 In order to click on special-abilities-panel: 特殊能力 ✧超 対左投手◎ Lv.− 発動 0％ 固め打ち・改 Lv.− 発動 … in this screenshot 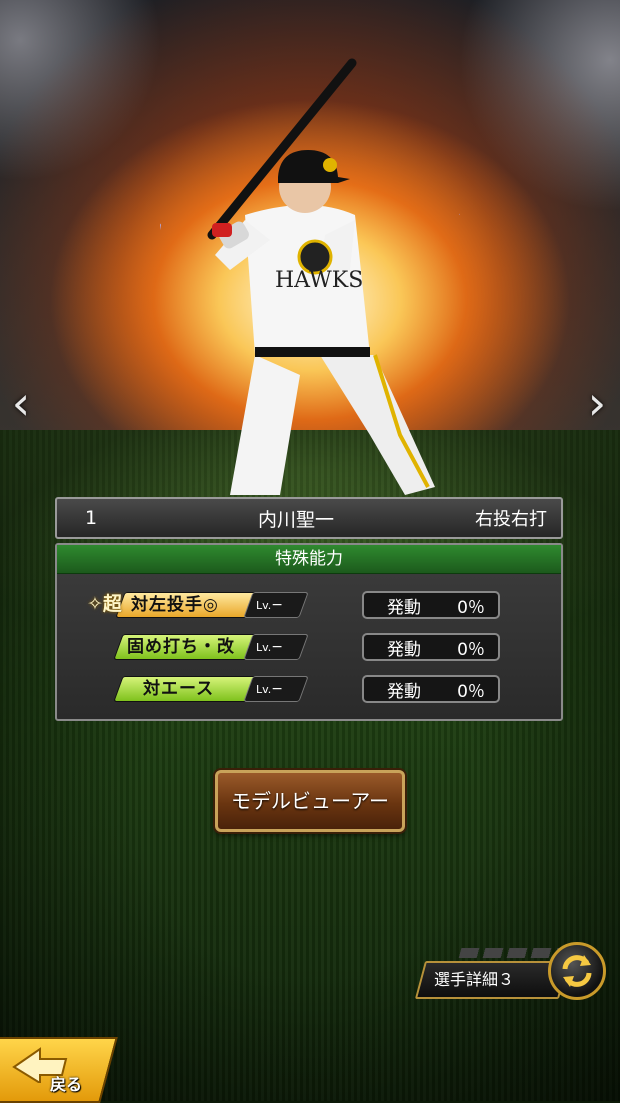, I will do `click(309, 632)`.